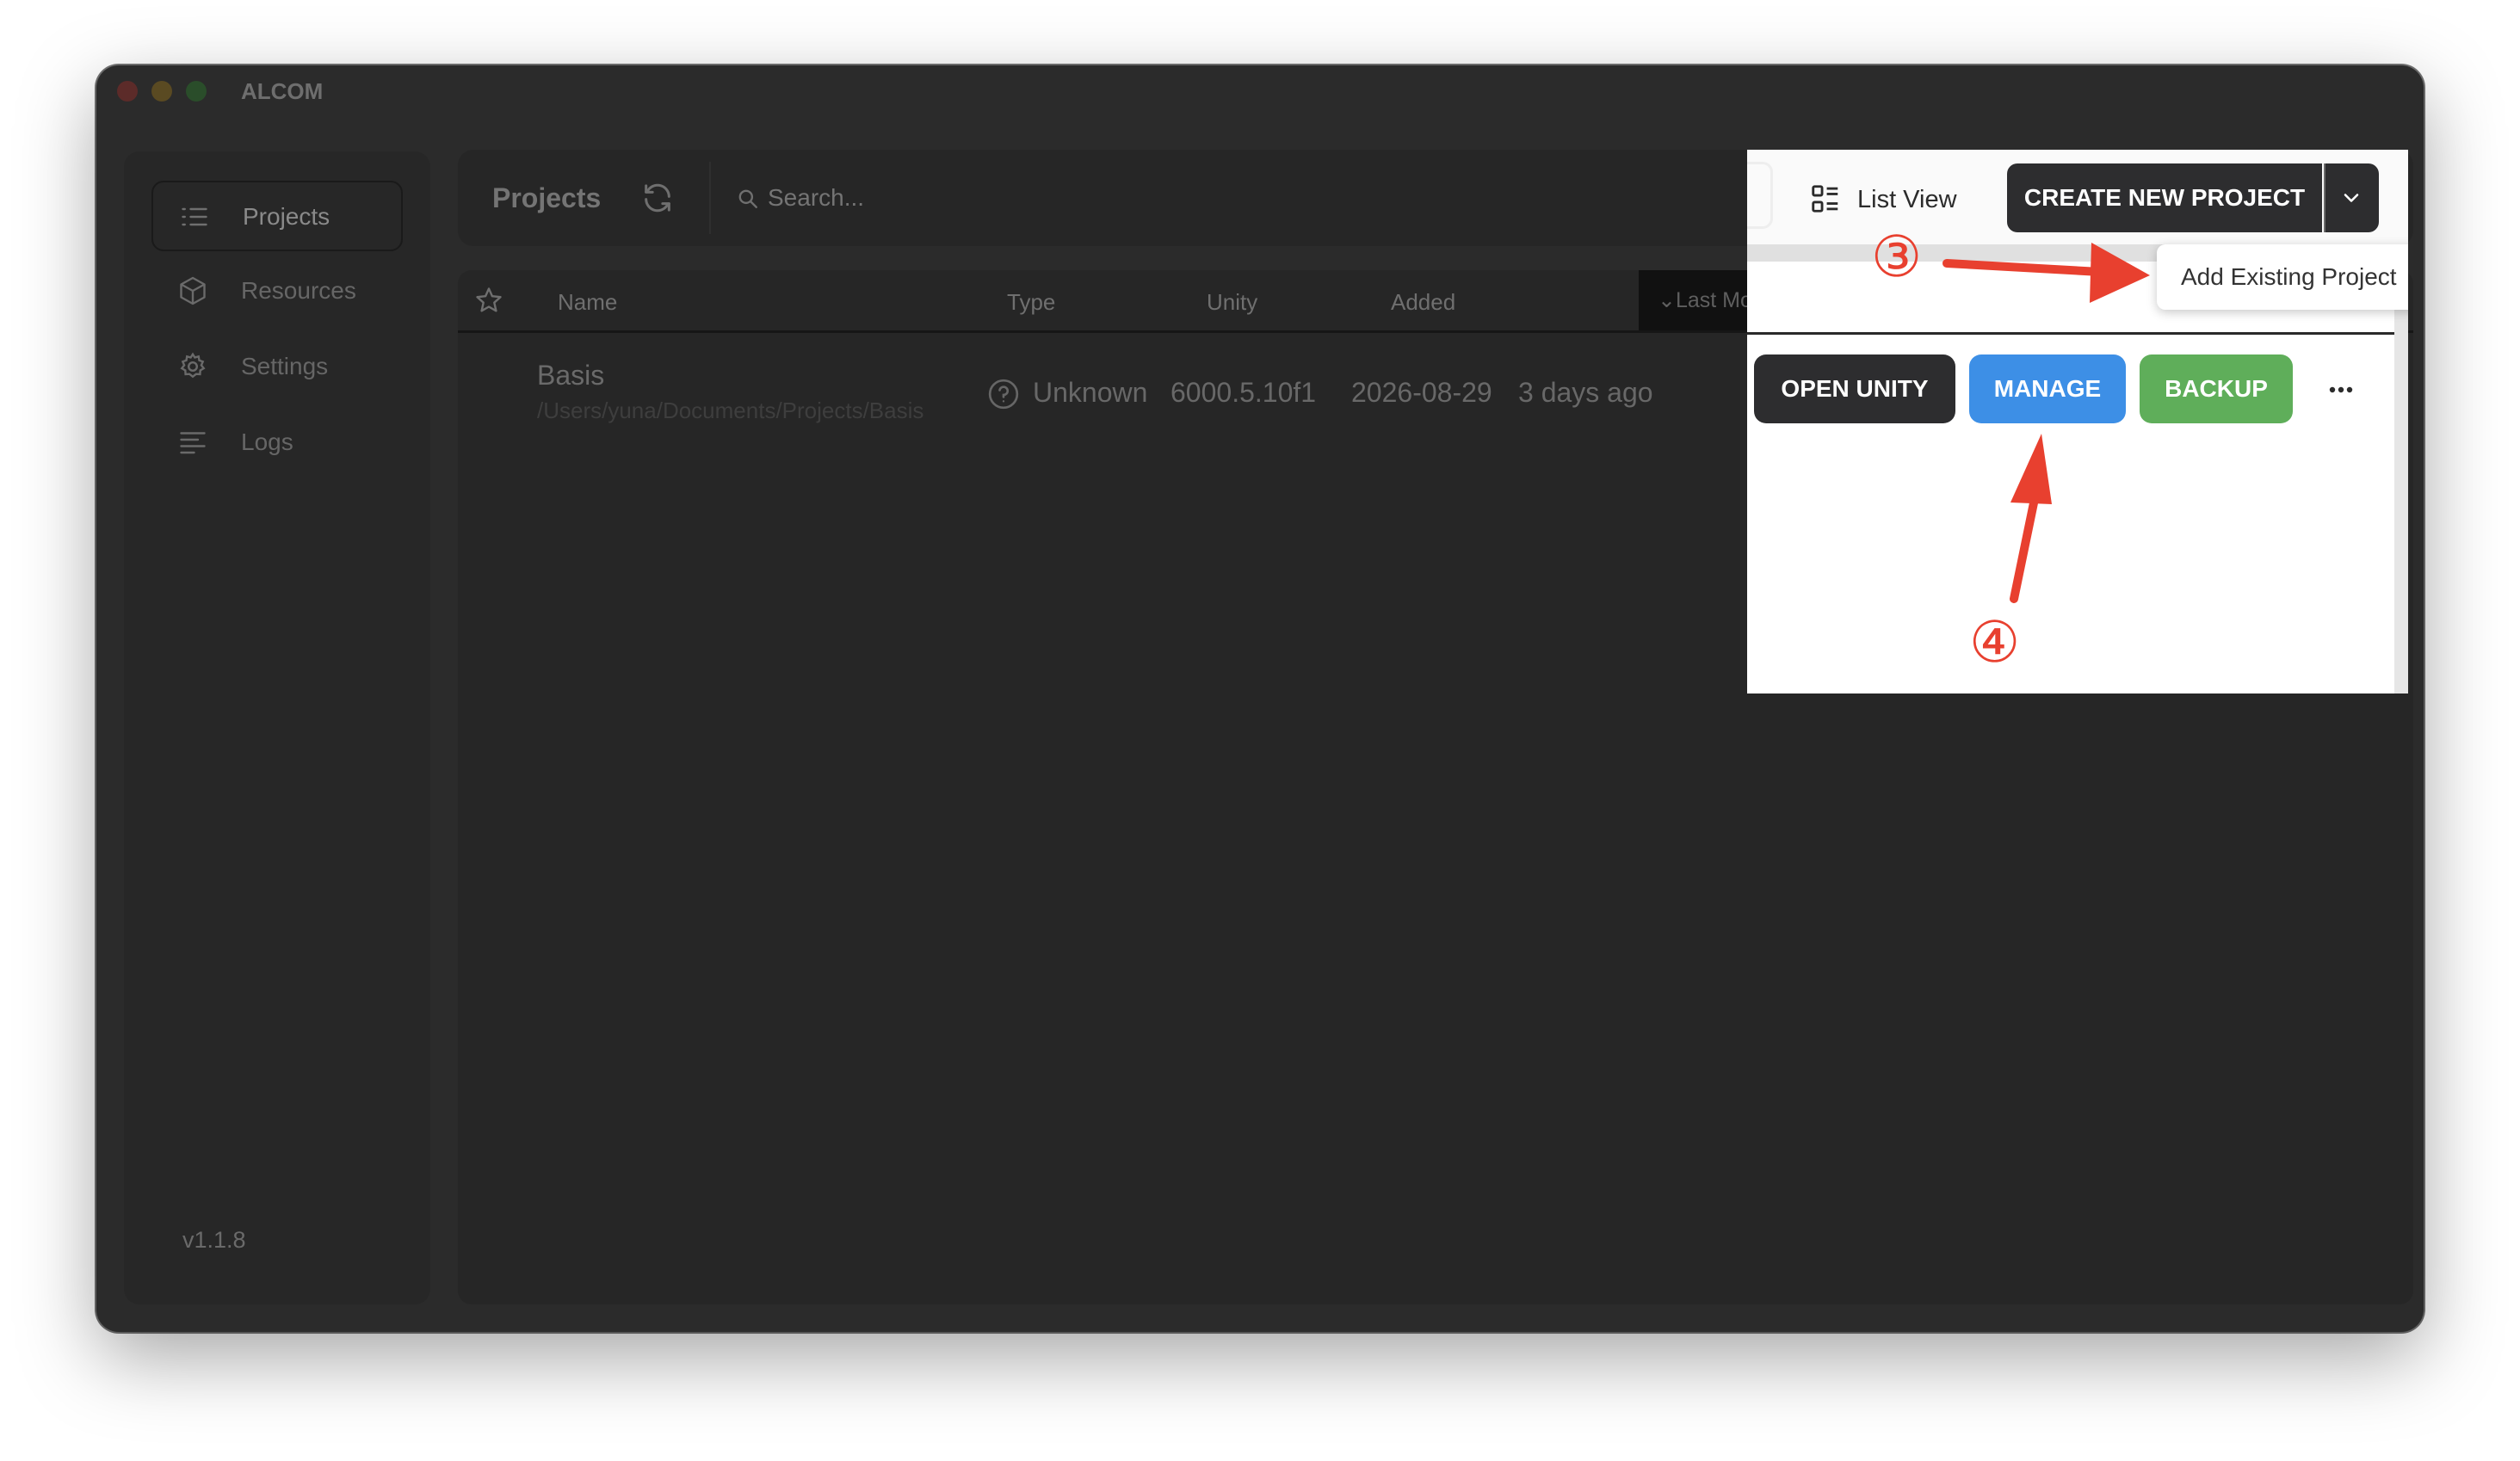 This screenshot has width=2520, height=1461. I want to click on project-path: /Users/yuna/Documents/Projects/Basis, so click(730, 410).